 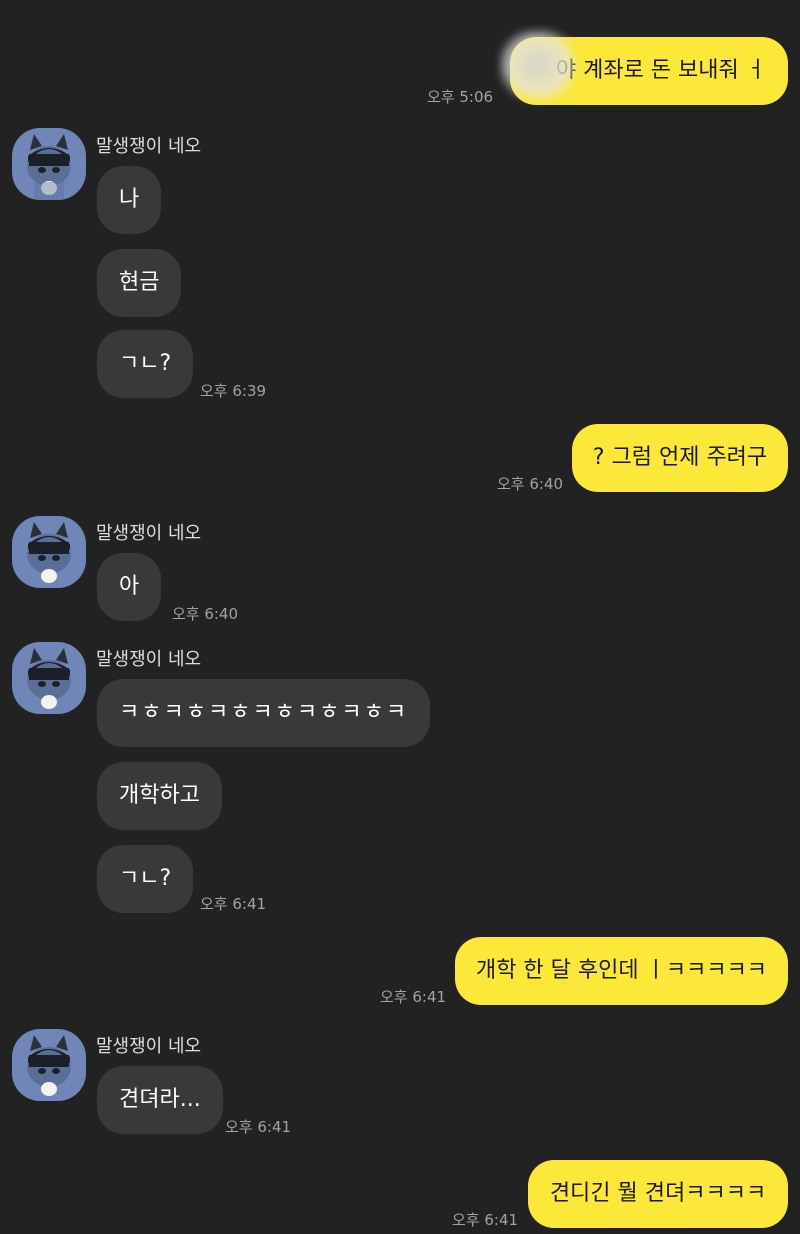 I want to click on message-text: 아, so click(x=129, y=586).